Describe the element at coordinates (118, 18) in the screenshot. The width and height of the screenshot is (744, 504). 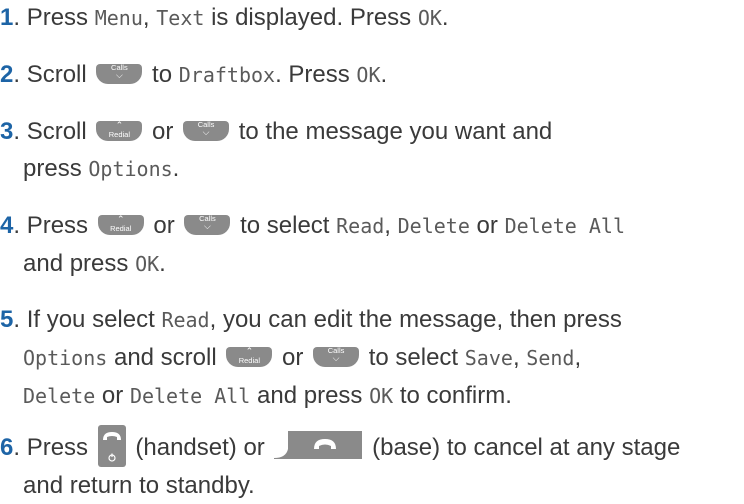
I see `display-text-menu: Menu` at that location.